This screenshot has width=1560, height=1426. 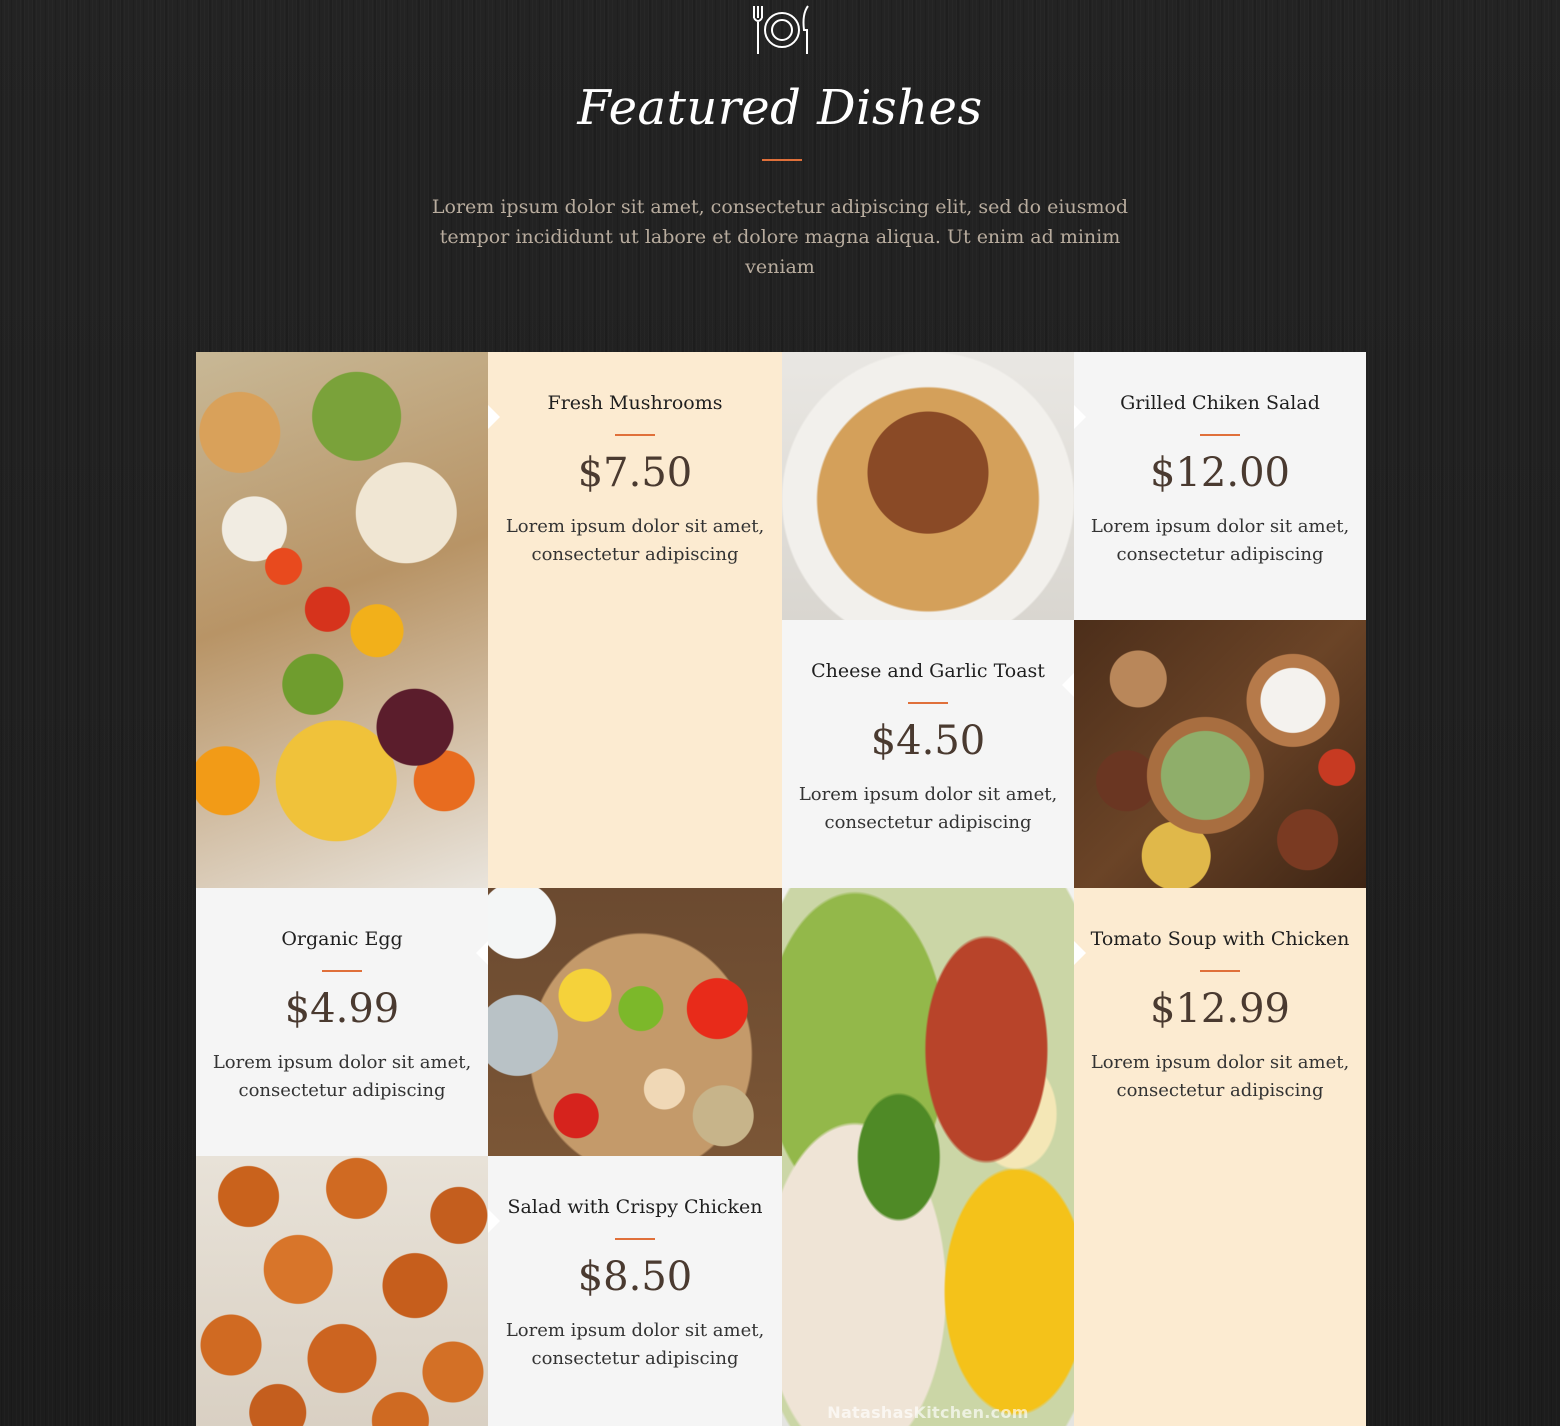 What do you see at coordinates (635, 1022) in the screenshot?
I see `healthy-food-photo` at bounding box center [635, 1022].